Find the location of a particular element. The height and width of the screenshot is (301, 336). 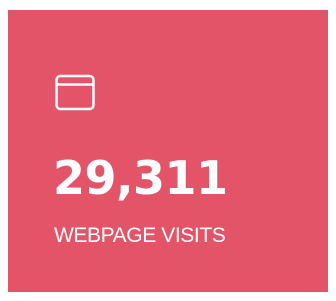

browser-window-icon is located at coordinates (75, 93).